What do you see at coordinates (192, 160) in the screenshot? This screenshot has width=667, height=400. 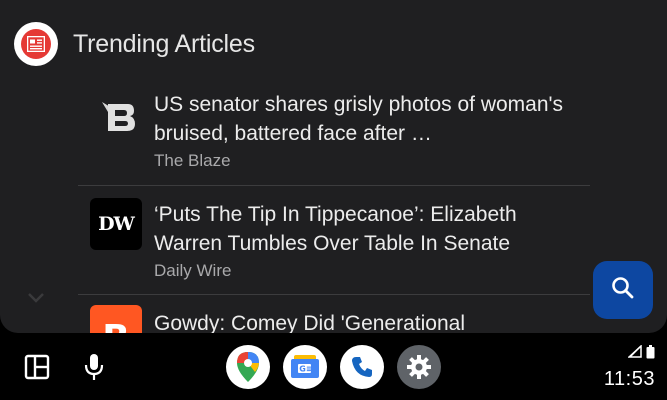 I see `article-source: The Blaze` at bounding box center [192, 160].